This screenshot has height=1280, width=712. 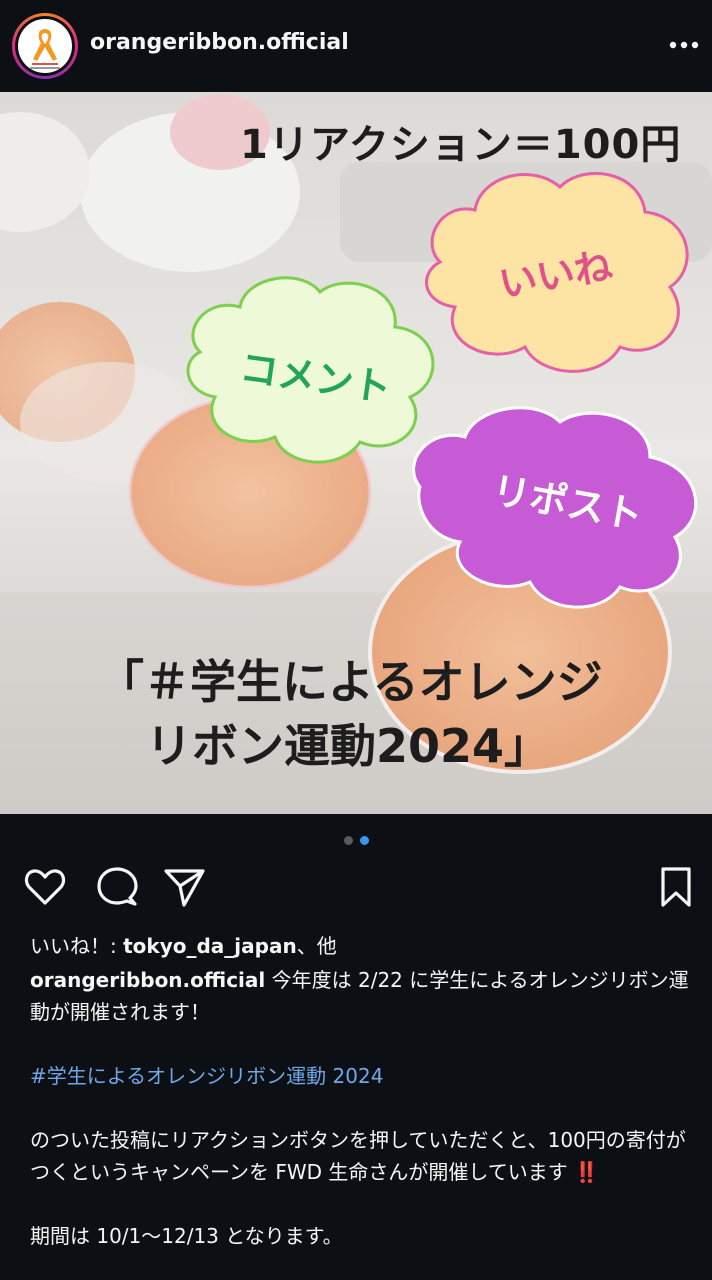 I want to click on liked-by-user: tokyo_da_japan, so click(x=210, y=946).